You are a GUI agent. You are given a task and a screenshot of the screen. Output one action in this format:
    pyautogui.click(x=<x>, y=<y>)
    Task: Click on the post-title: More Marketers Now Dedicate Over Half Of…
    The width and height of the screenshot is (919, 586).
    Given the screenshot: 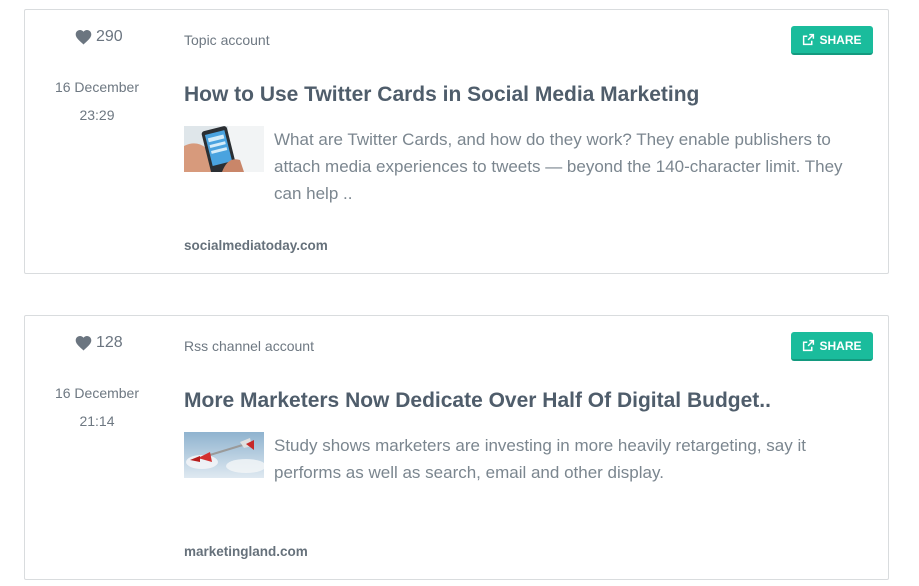 What is the action you would take?
    pyautogui.click(x=477, y=401)
    